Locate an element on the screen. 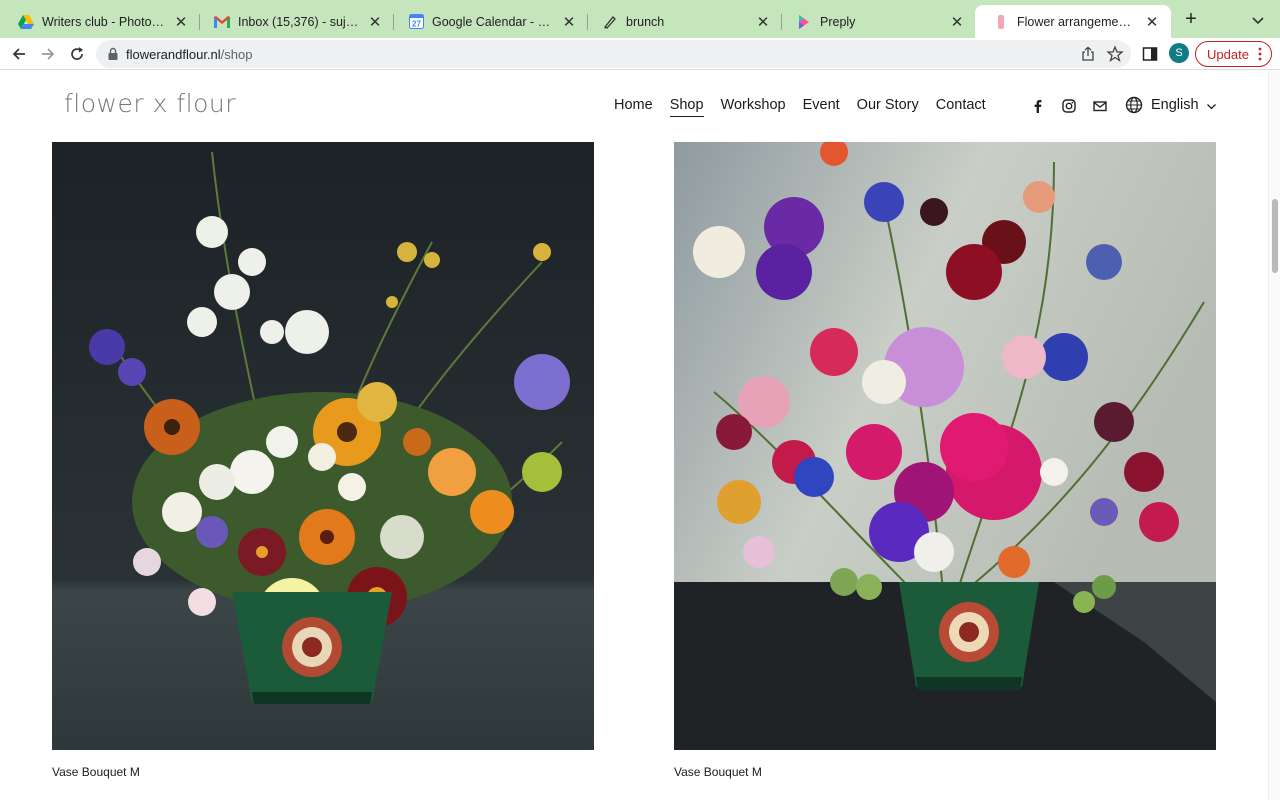 The height and width of the screenshot is (800, 1280). brunch-pen-icon is located at coordinates (610, 22).